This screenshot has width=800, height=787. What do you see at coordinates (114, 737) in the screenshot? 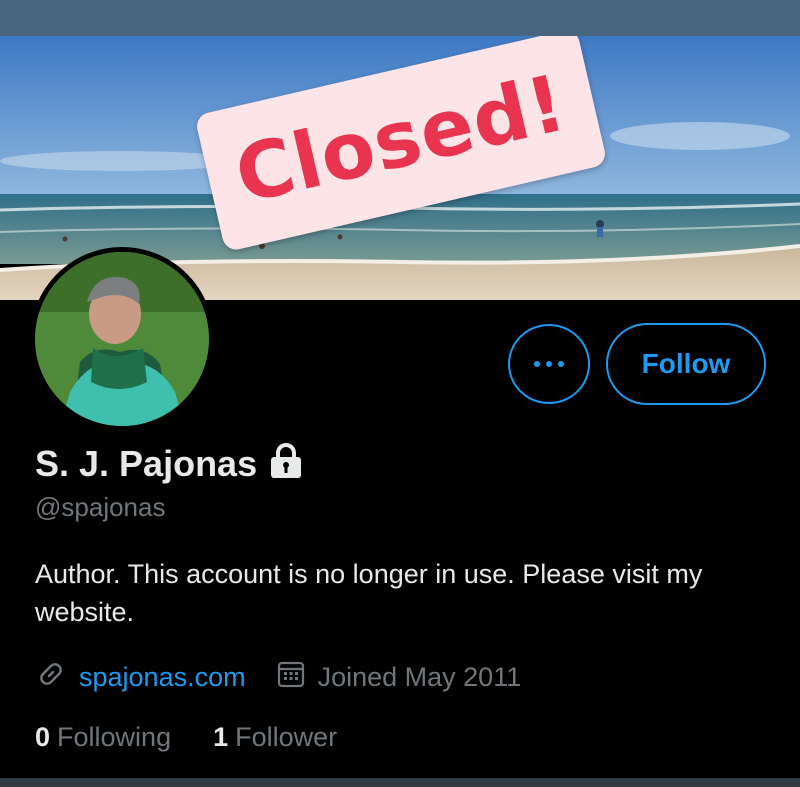
I see `following-label: Following` at bounding box center [114, 737].